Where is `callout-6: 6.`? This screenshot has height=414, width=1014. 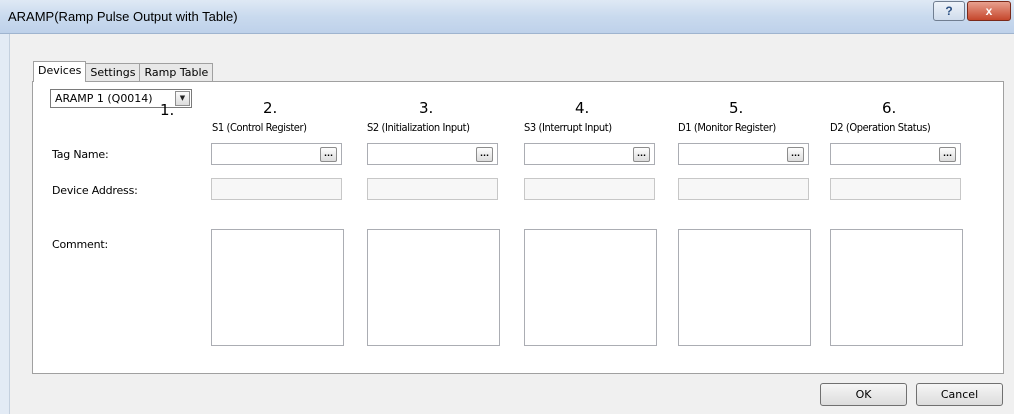
callout-6: 6. is located at coordinates (889, 108).